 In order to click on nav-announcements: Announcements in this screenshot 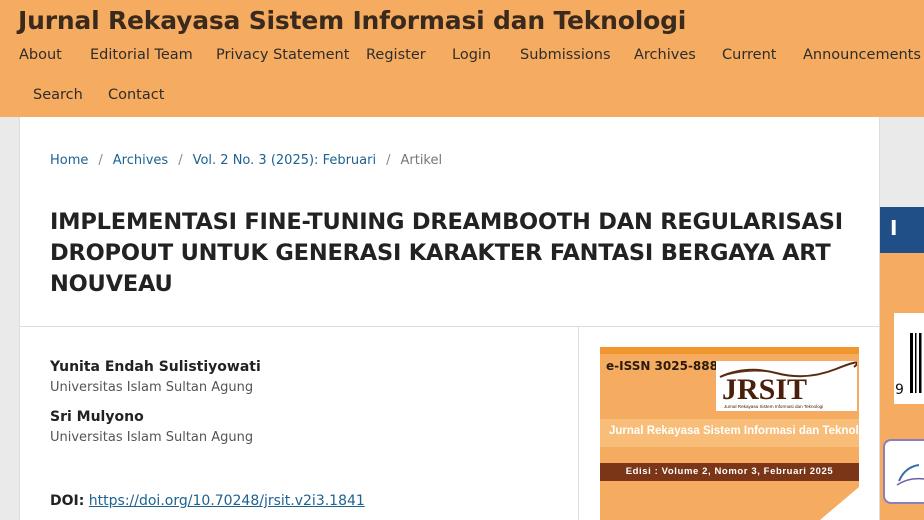, I will do `click(862, 55)`.